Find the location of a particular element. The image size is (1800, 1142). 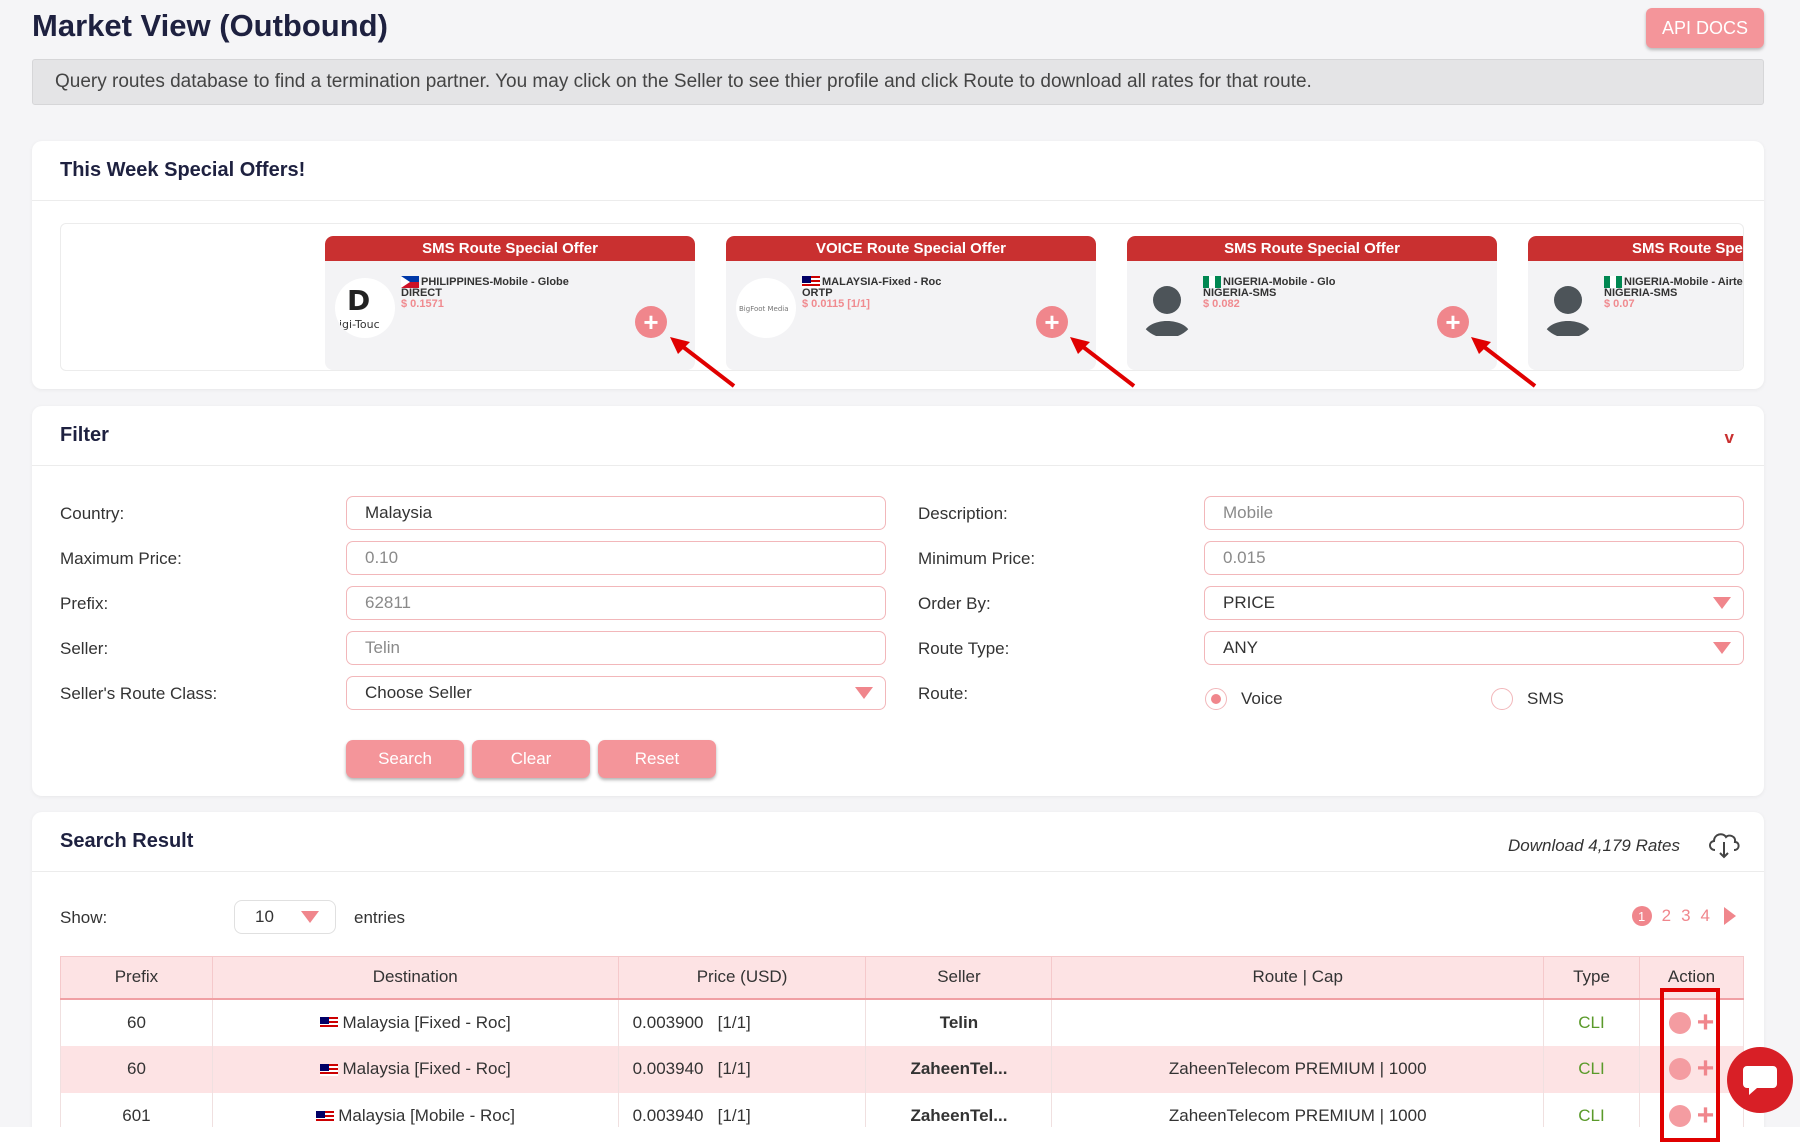

route-type-value: ANY is located at coordinates (1240, 647).